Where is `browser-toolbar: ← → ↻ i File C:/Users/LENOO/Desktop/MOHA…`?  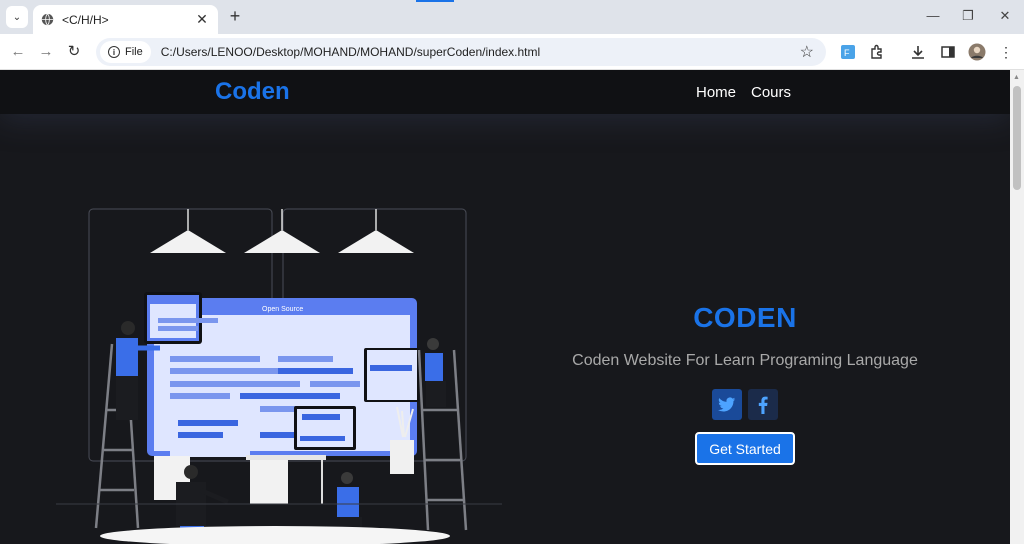
browser-toolbar: ← → ↻ i File C:/Users/LENOO/Desktop/MOHA… is located at coordinates (512, 52).